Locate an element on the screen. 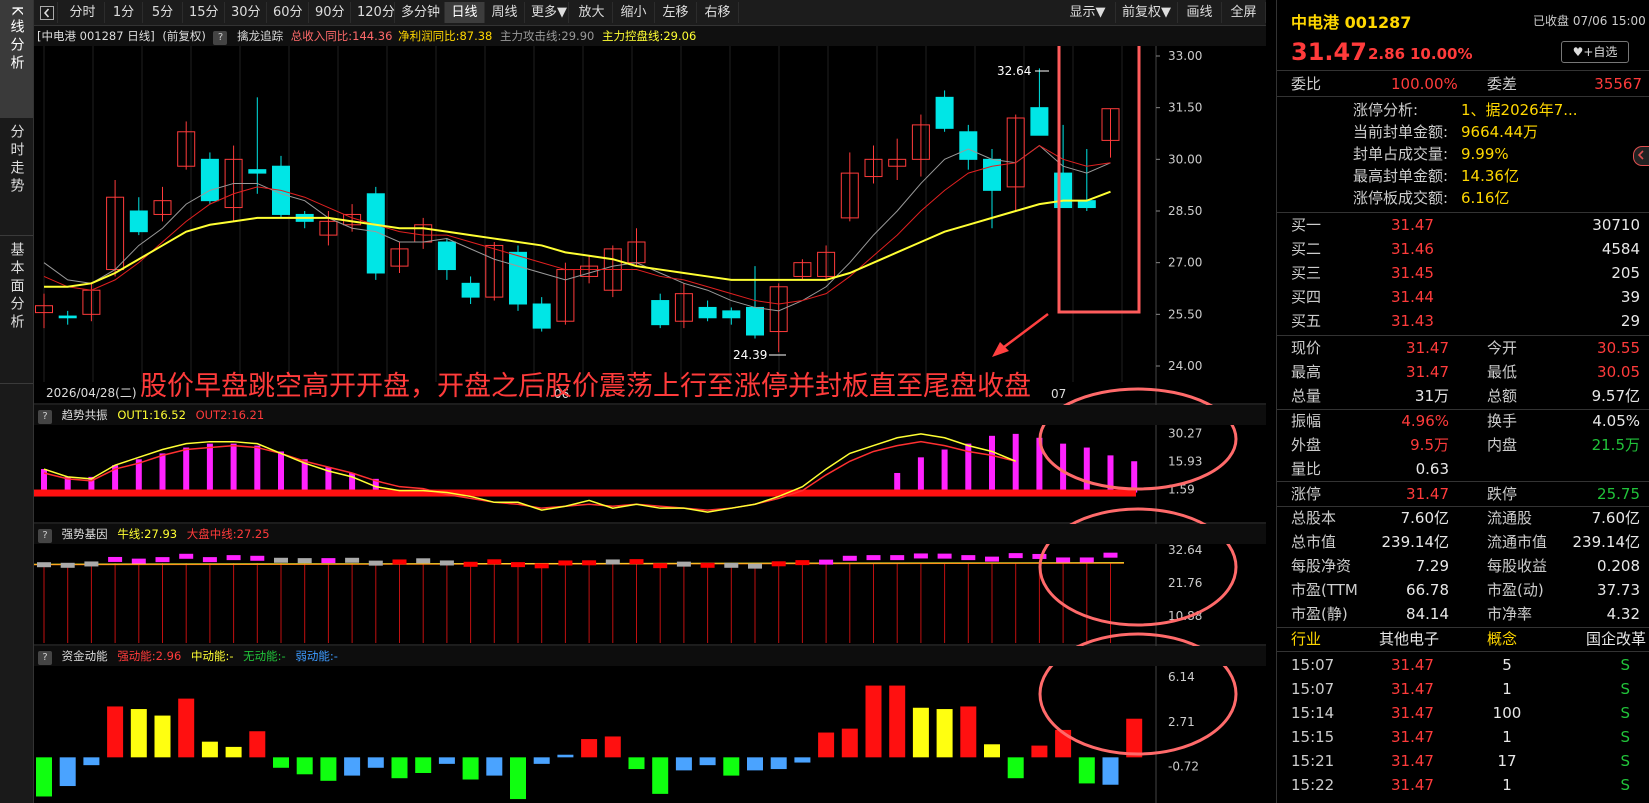 This screenshot has height=803, width=1649. panel-fund-header: ? 资金动能 强动能:2.96 中动能:- 无动能:- 弱动能:- is located at coordinates (650, 656).